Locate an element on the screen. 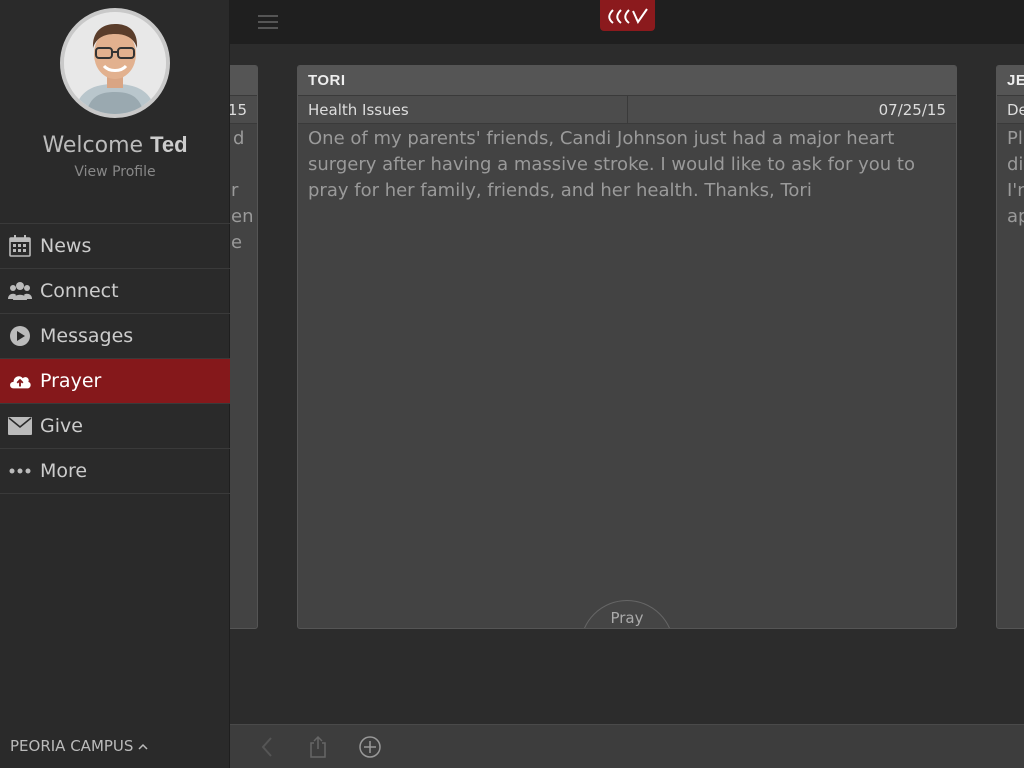 The image size is (1024, 768). menu-item-label: Messages is located at coordinates (87, 336).